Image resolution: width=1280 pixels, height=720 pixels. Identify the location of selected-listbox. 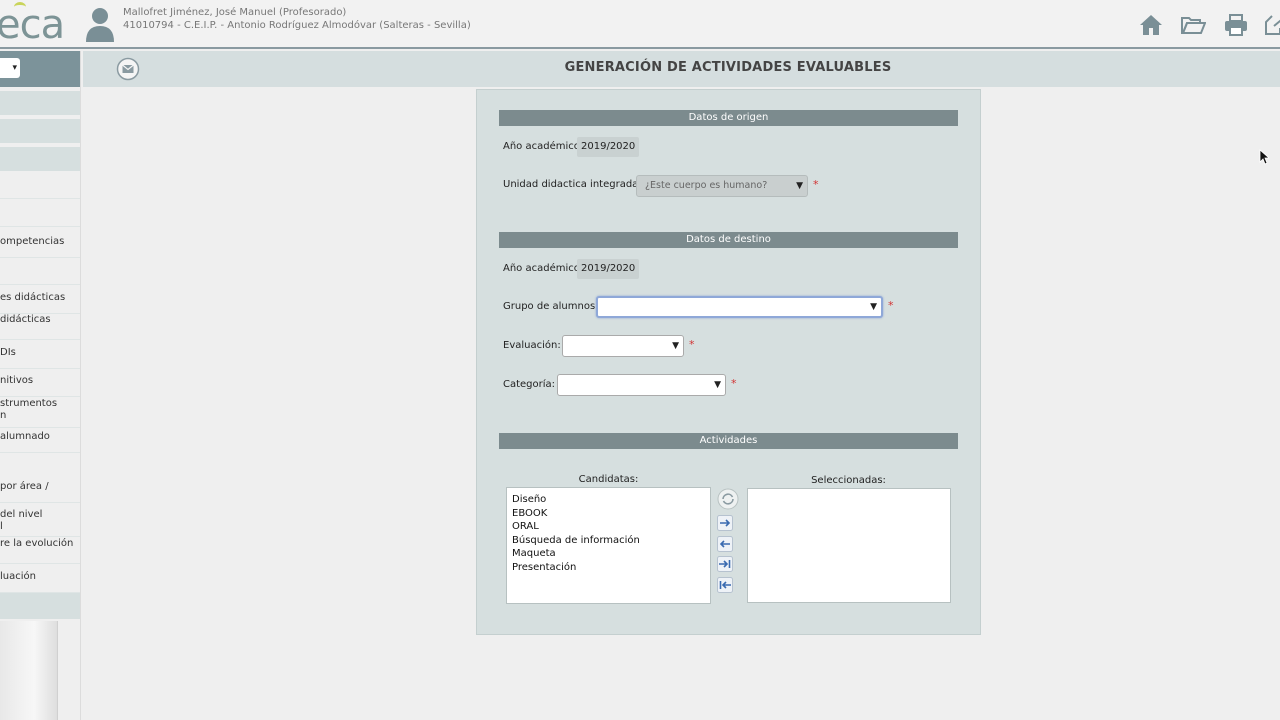
(849, 545).